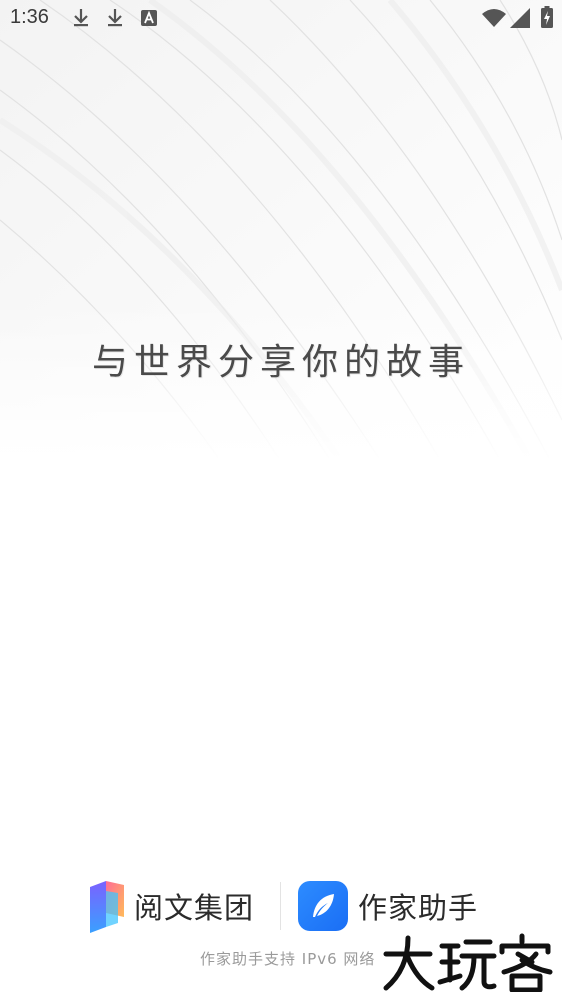  What do you see at coordinates (547, 17) in the screenshot?
I see `battery-charging-icon` at bounding box center [547, 17].